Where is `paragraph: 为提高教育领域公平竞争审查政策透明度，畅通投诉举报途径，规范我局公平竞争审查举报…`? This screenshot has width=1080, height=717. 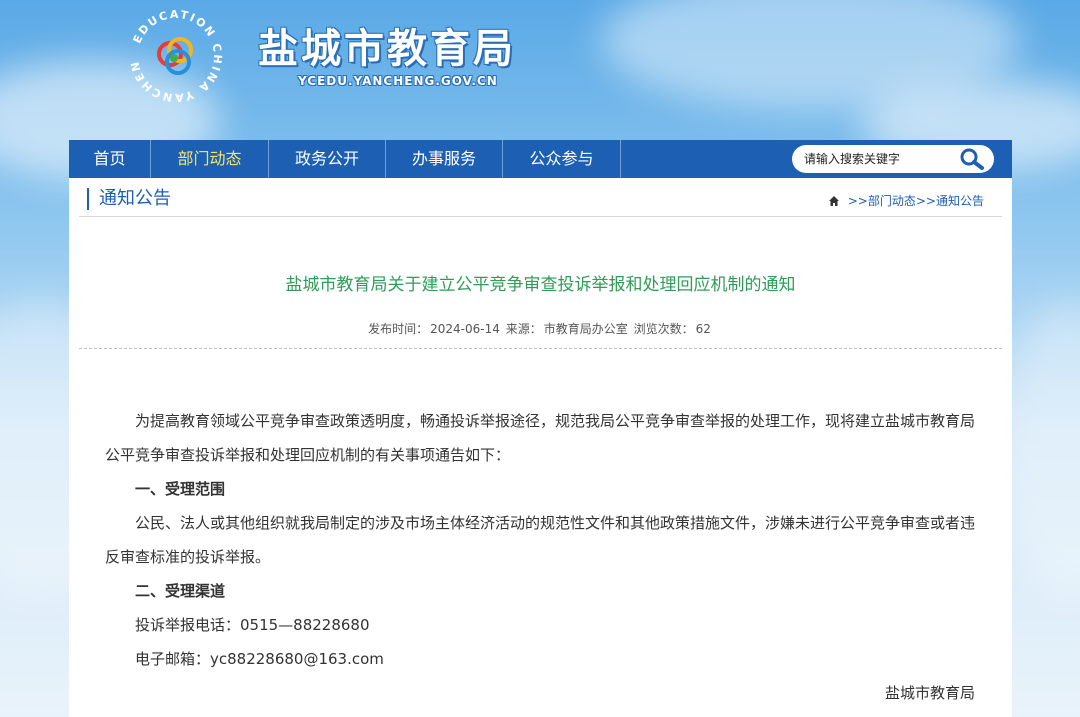 paragraph: 为提高教育领域公平竞争审查政策透明度，畅通投诉举报途径，规范我局公平竞争审查举报… is located at coordinates (540, 438).